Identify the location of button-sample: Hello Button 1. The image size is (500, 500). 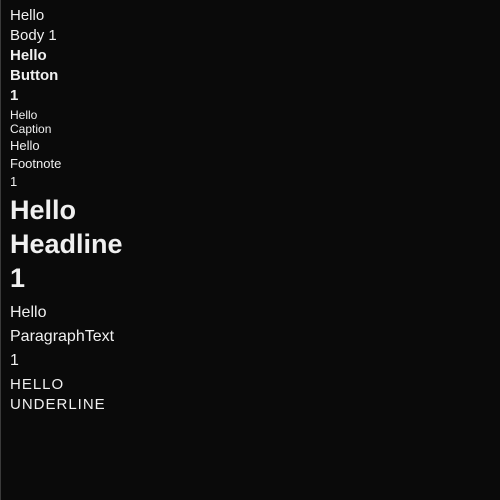
(34, 75).